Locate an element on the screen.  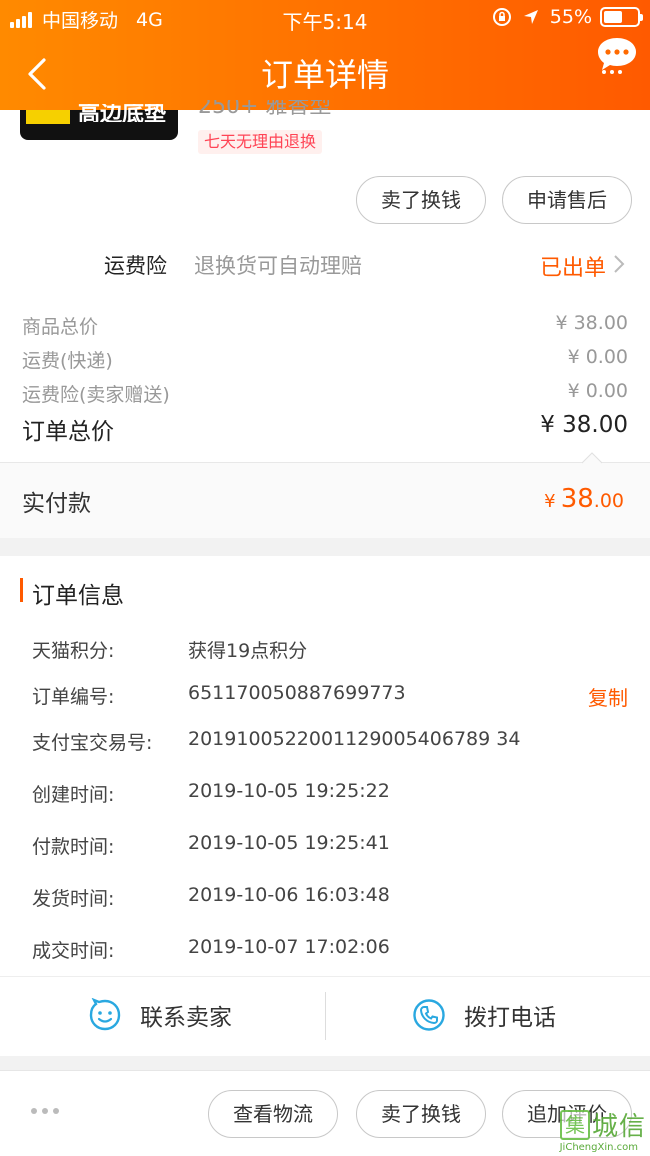
call-phone-label: 拨打电话 is located at coordinates (510, 1018).